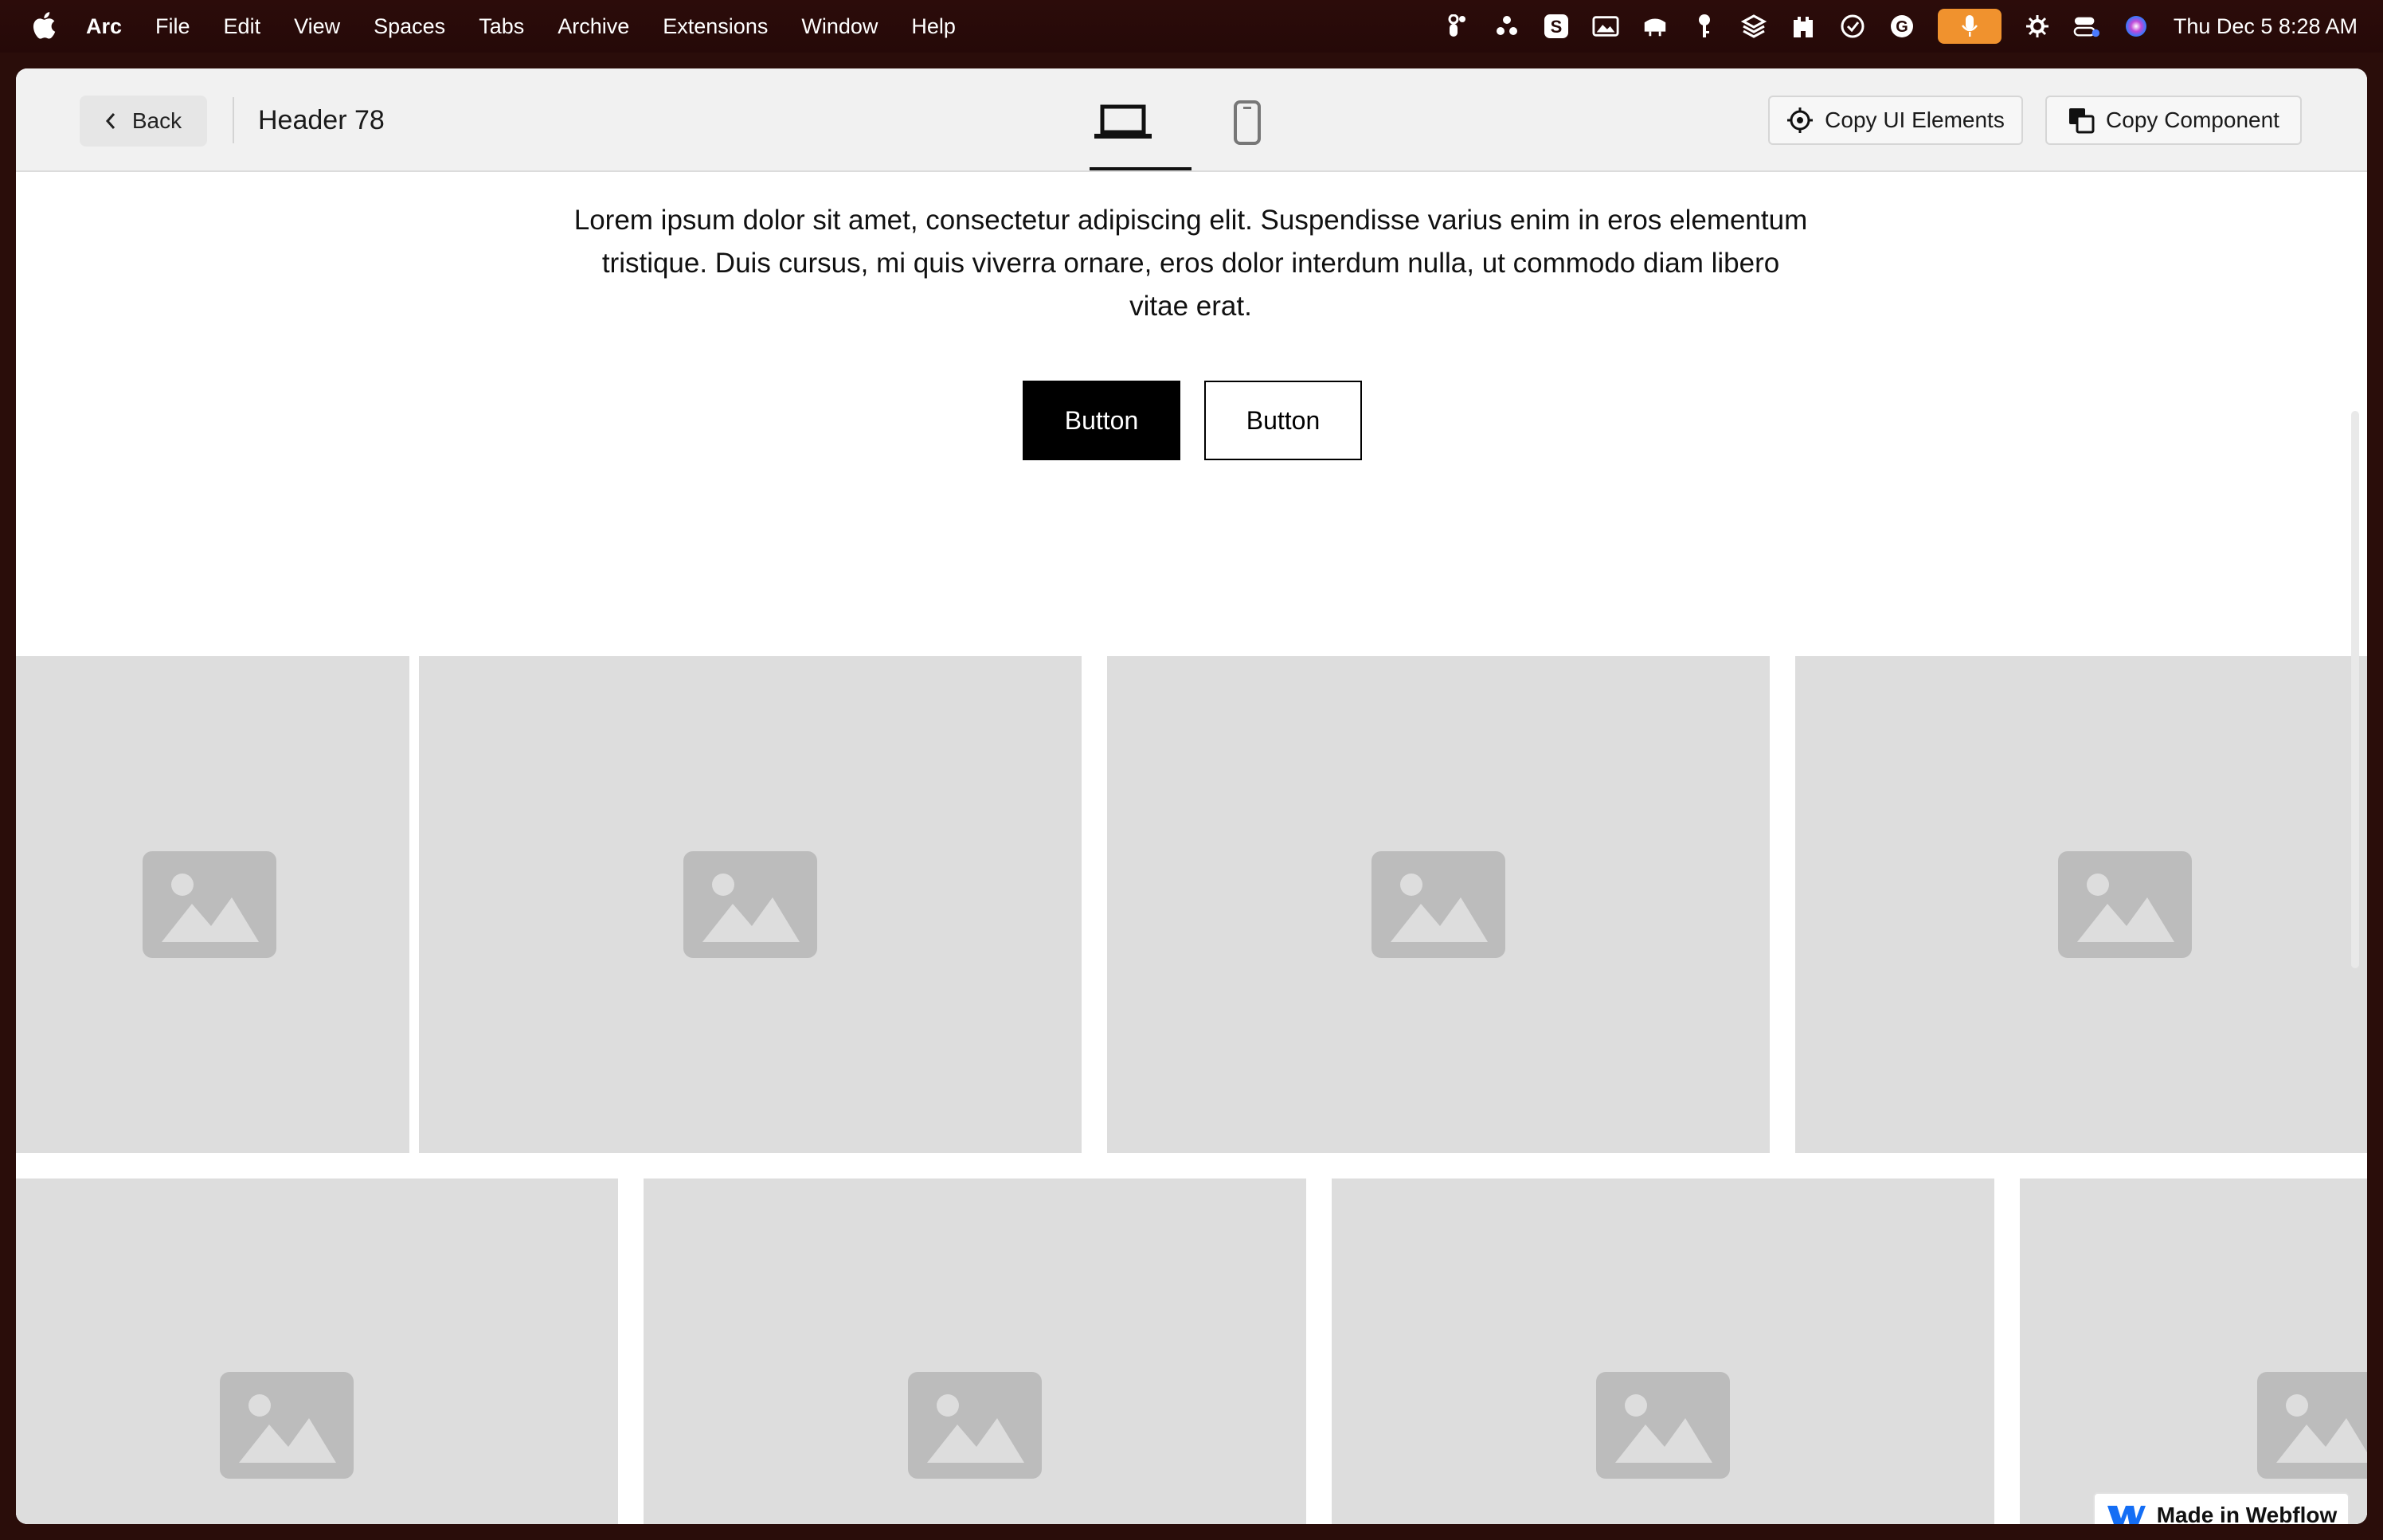 This screenshot has width=2383, height=1540. What do you see at coordinates (2086, 26) in the screenshot?
I see `control-center-icon` at bounding box center [2086, 26].